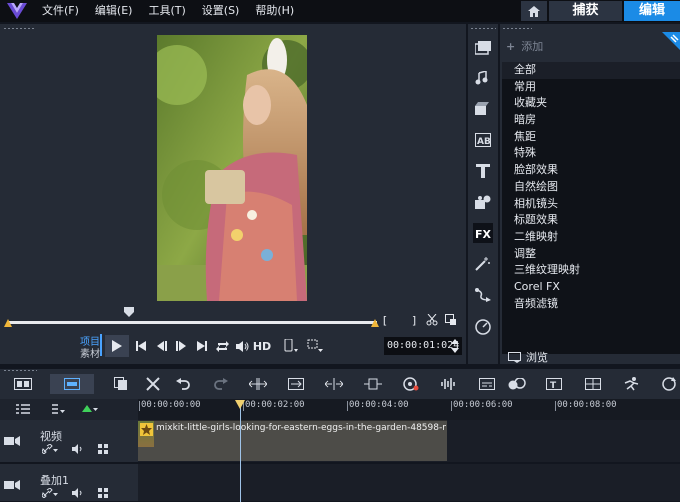 The width and height of the screenshot is (680, 502). Describe the element at coordinates (262, 346) in the screenshot. I see `hd-preview-button: HD` at that location.